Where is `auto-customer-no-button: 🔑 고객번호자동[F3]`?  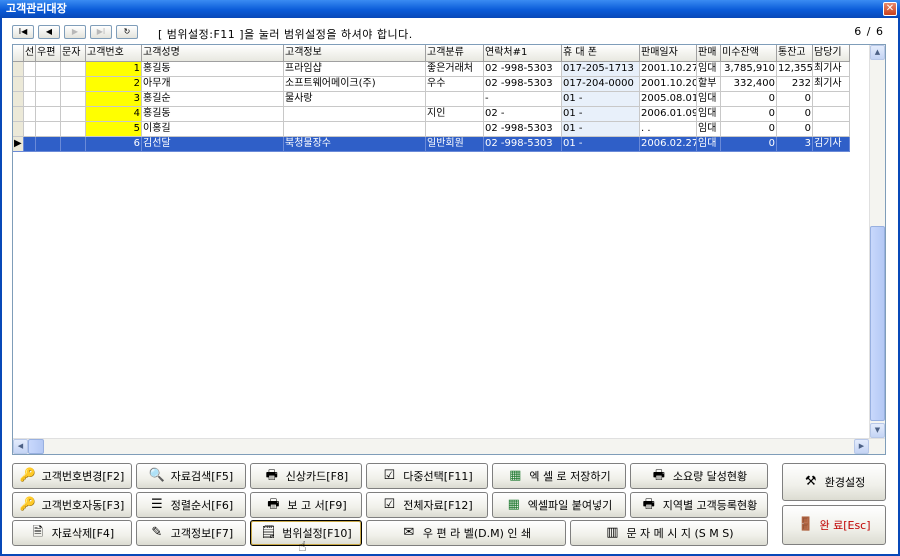
auto-customer-no-button: 🔑 고객번호자동[F3] is located at coordinates (72, 505).